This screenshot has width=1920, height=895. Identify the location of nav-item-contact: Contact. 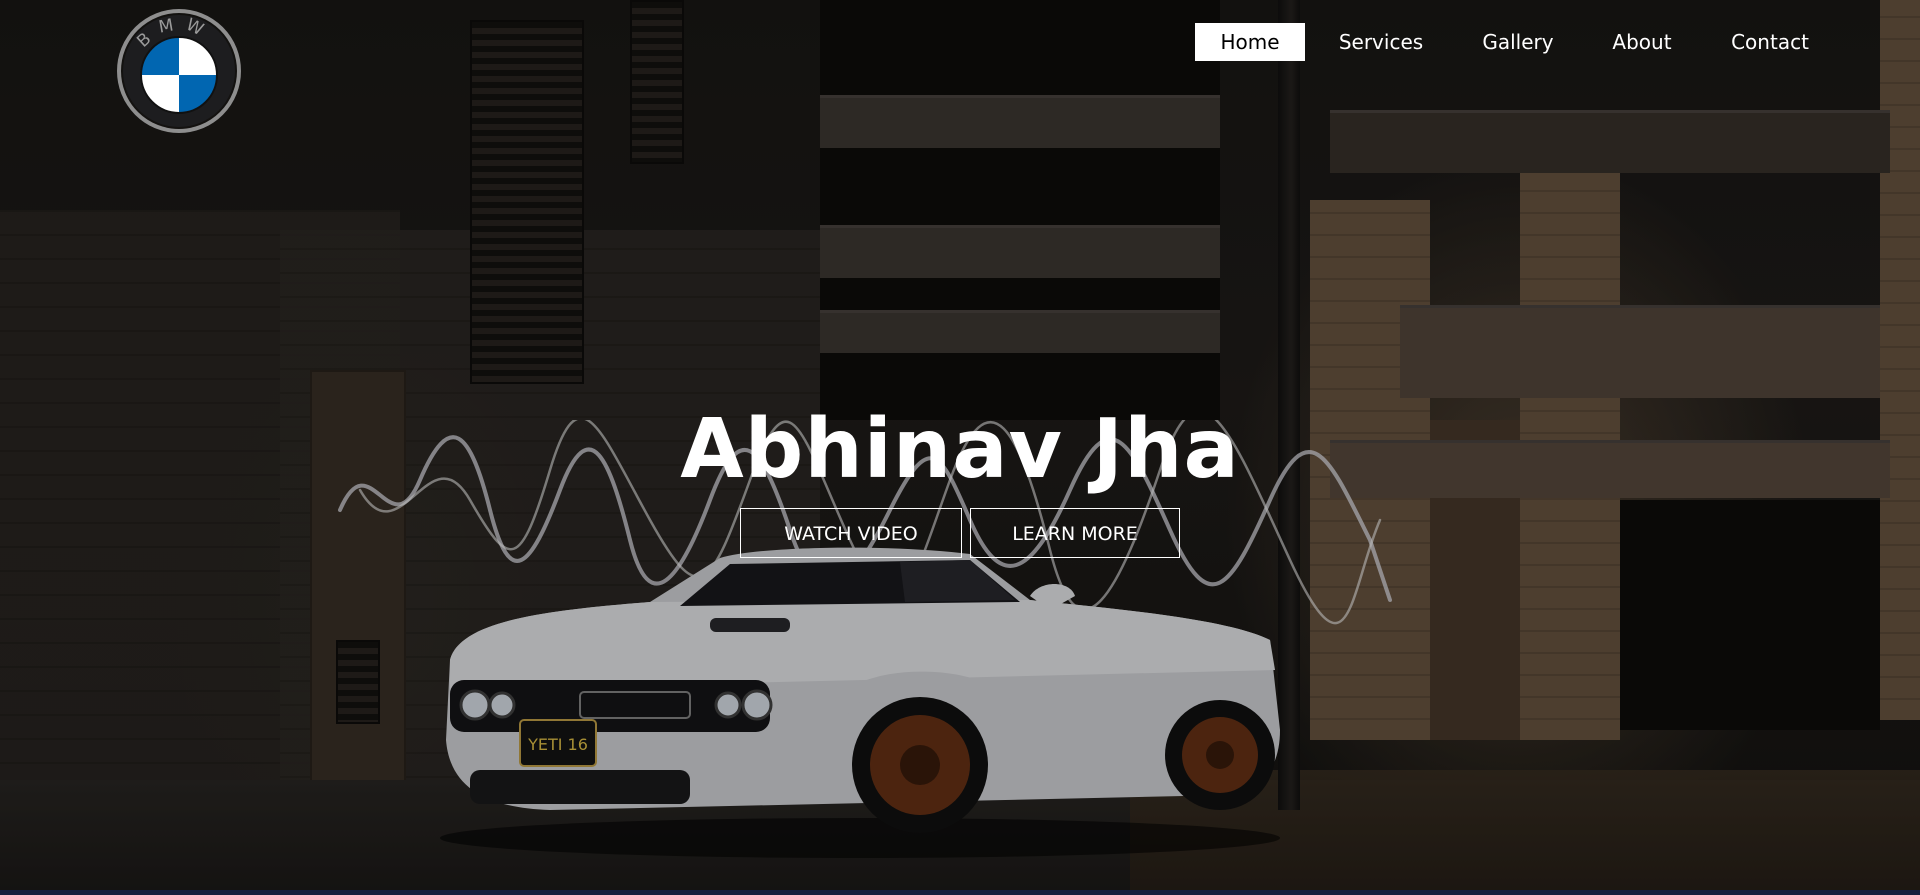
(1770, 42).